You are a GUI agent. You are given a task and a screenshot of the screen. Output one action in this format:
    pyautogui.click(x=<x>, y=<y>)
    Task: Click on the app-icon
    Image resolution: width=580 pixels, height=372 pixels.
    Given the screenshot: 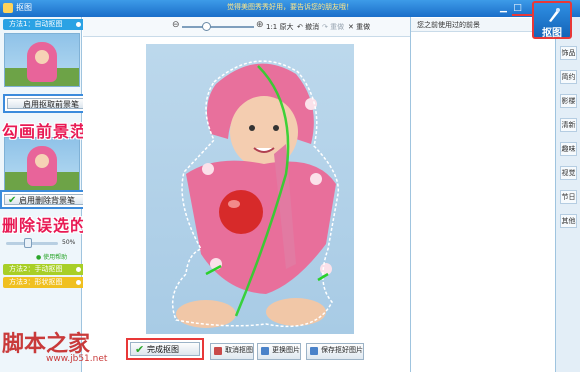 What is the action you would take?
    pyautogui.click(x=8, y=8)
    